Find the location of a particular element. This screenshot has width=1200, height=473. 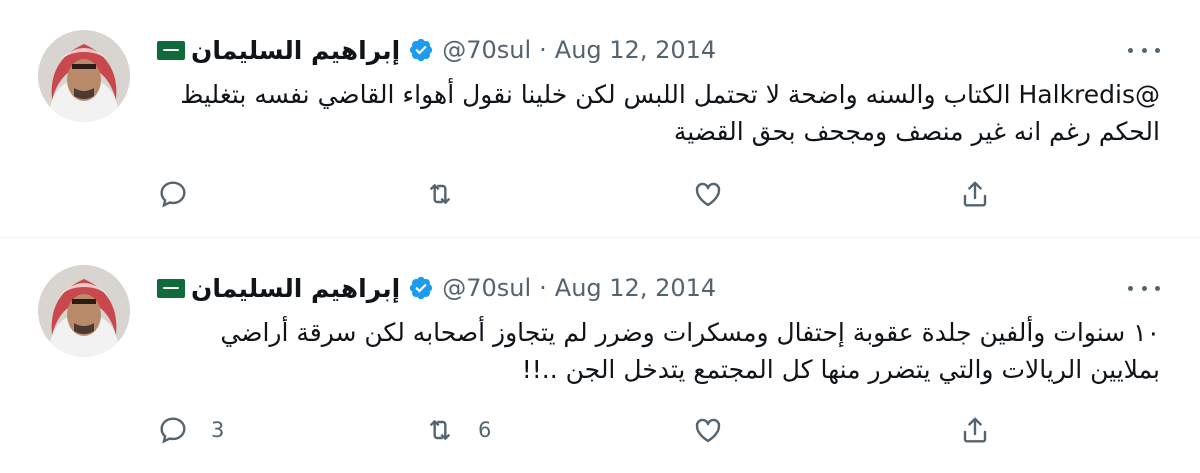

tweet-actions: 3 6 is located at coordinates (582, 430).